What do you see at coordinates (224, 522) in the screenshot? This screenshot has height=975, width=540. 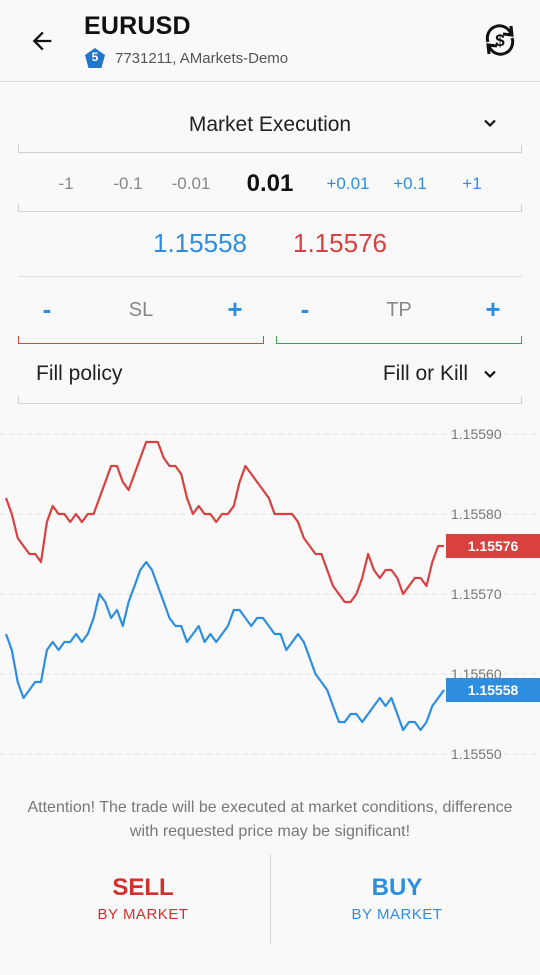 I see `ask-price-line` at bounding box center [224, 522].